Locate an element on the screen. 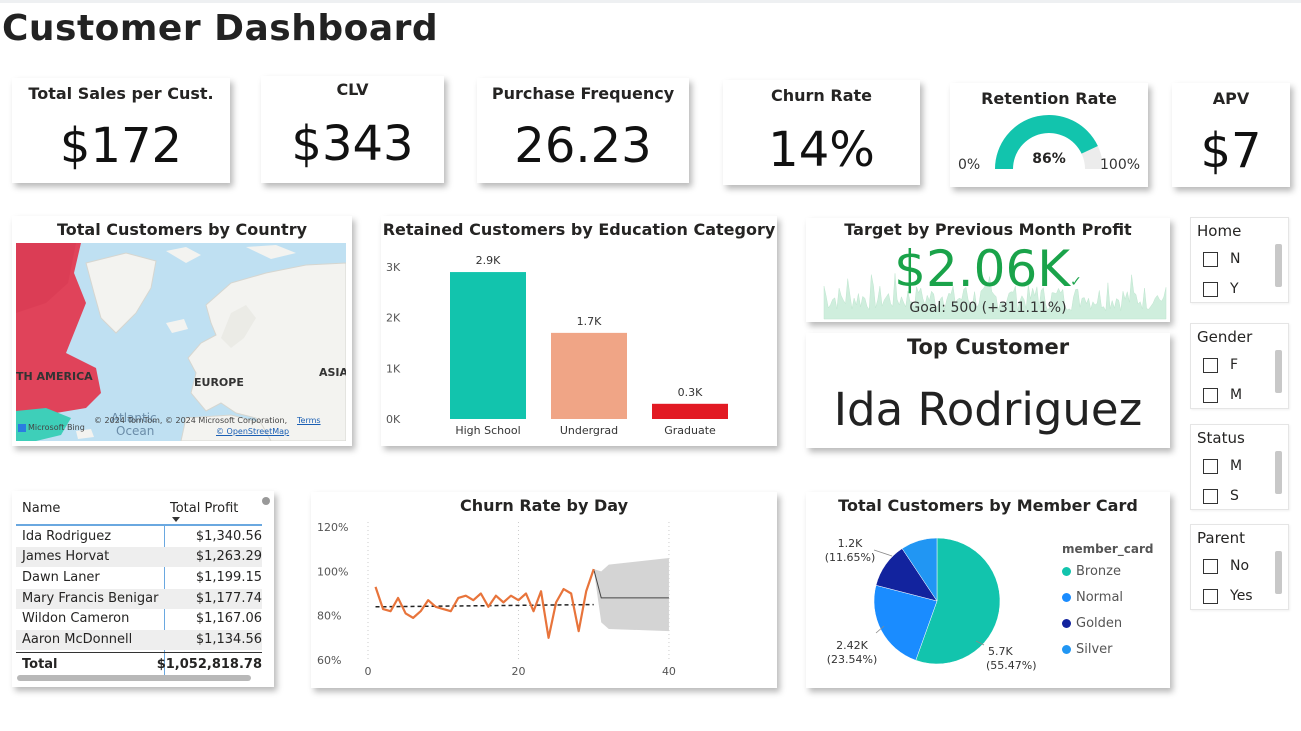 Image resolution: width=1301 pixels, height=731 pixels. eurasia-shape is located at coordinates (266, 351).